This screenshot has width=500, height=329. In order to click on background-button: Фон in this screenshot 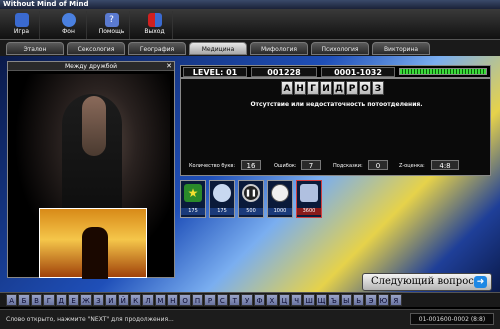, I will do `click(69, 25)`.